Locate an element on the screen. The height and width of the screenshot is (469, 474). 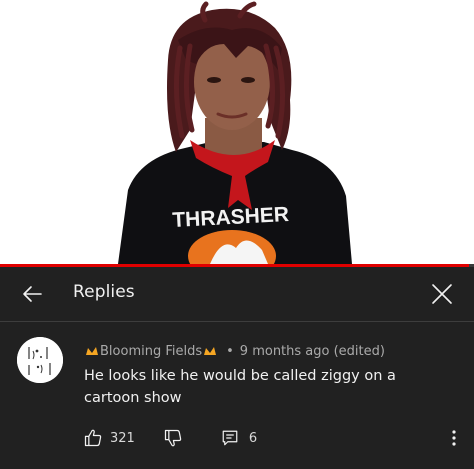
dislike-button is located at coordinates (173, 438).